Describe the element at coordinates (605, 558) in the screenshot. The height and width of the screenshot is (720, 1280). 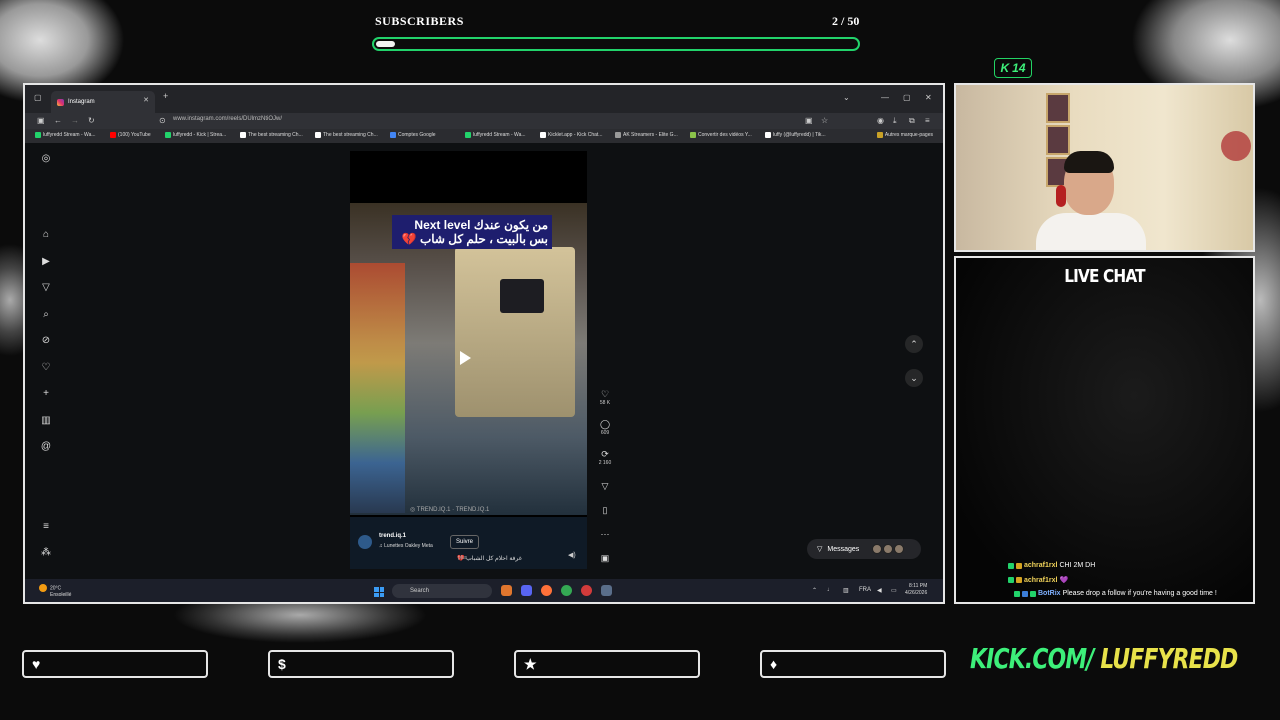
I see `audio-thumbnail-icon: ▣` at that location.